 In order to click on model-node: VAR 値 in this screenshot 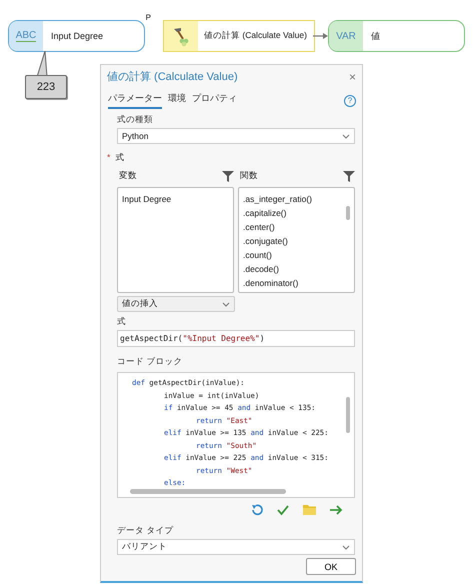, I will do `click(396, 36)`.